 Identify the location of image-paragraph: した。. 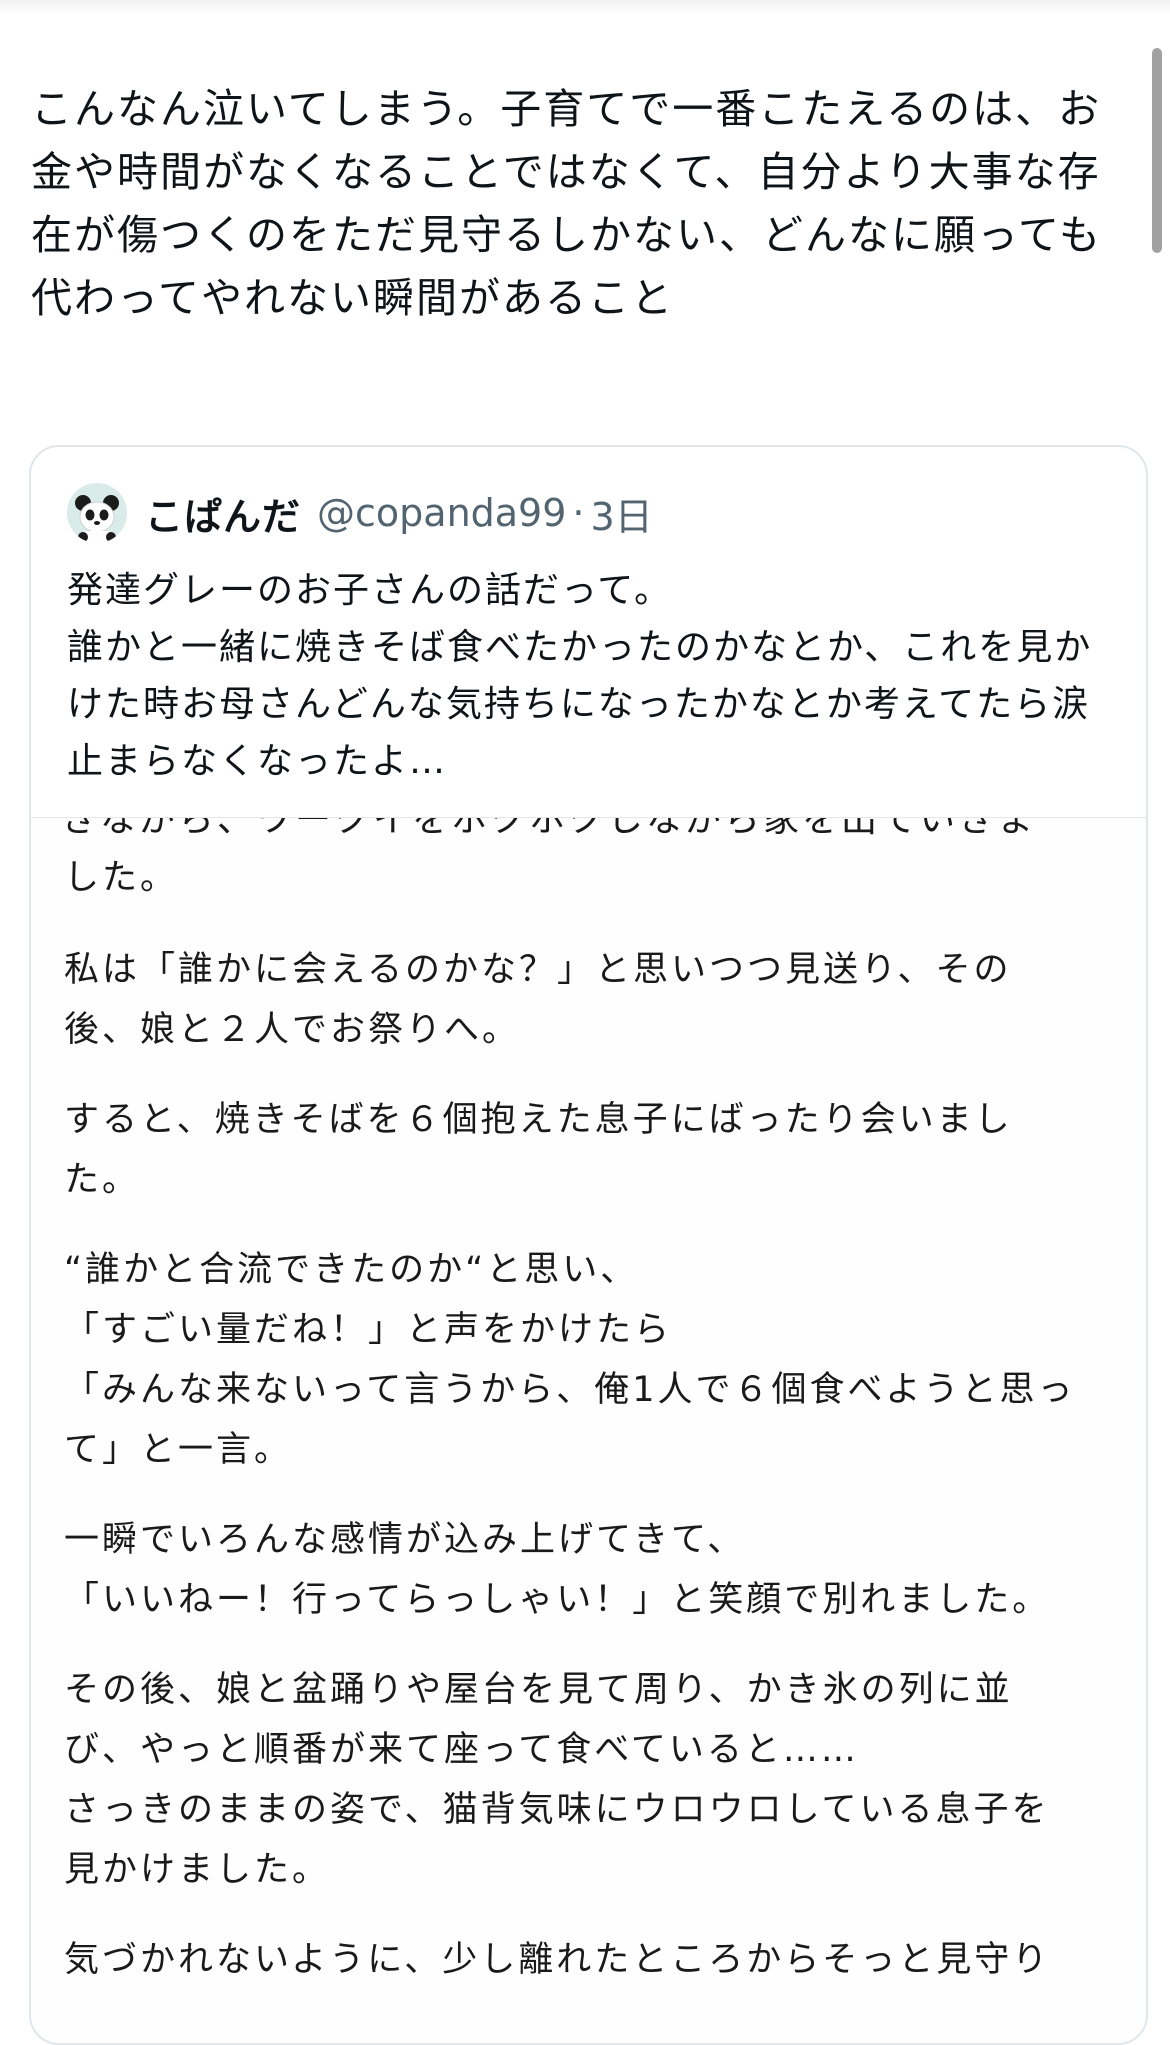
(121, 878).